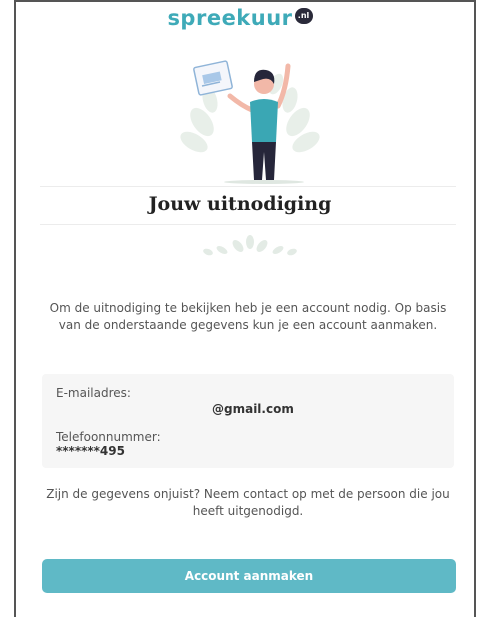  What do you see at coordinates (248, 224) in the screenshot?
I see `title-divider-bottom` at bounding box center [248, 224].